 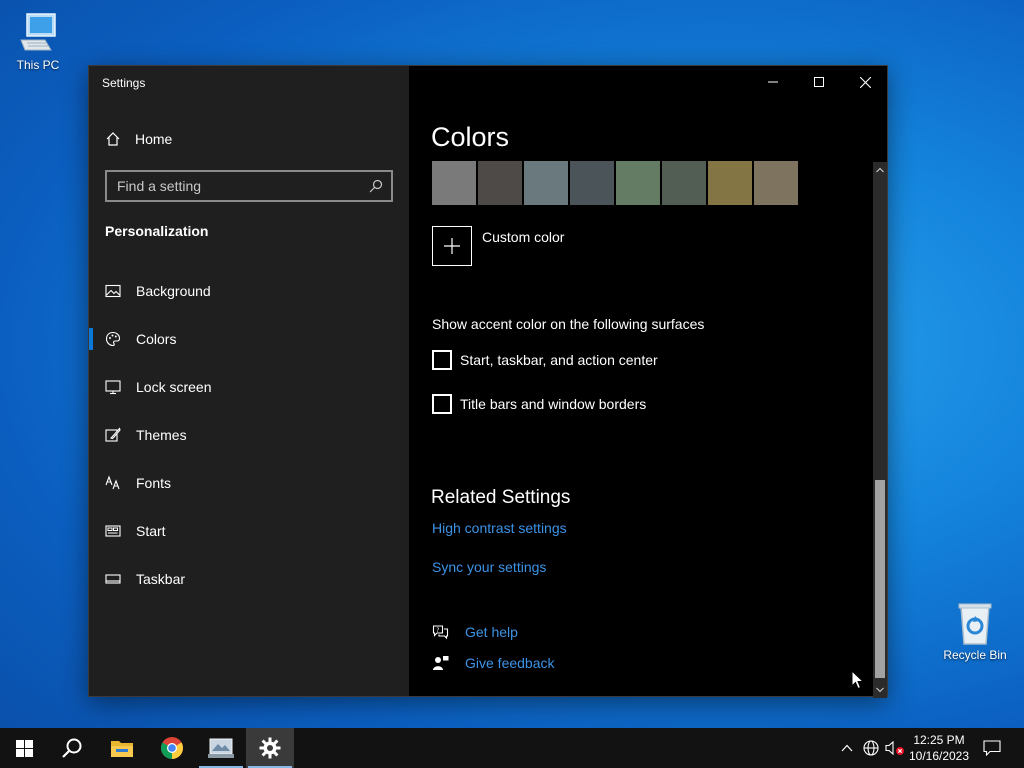 What do you see at coordinates (512, 748) in the screenshot?
I see `taskbar: 12:25 PM 10/16/2023` at bounding box center [512, 748].